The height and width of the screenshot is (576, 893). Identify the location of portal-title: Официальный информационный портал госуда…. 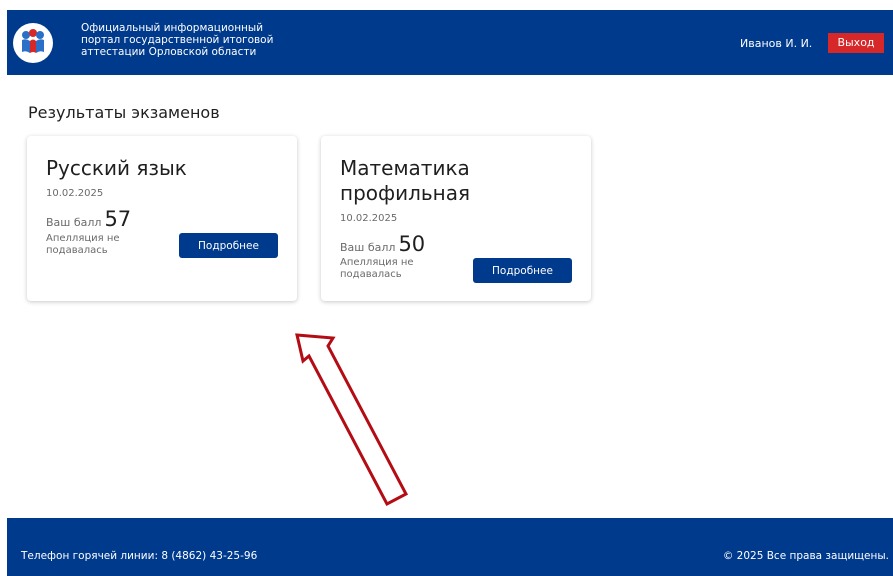
(177, 40).